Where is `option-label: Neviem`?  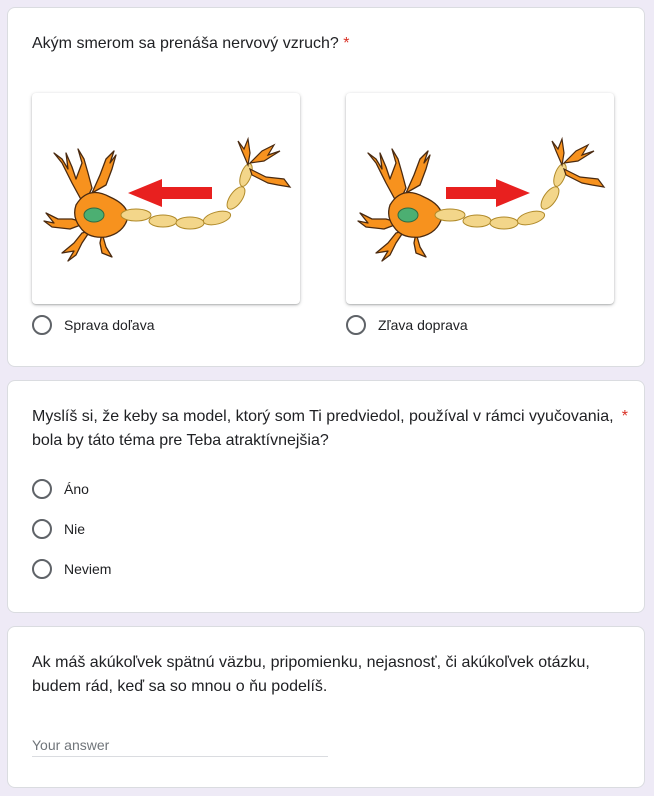
option-label: Neviem is located at coordinates (88, 569).